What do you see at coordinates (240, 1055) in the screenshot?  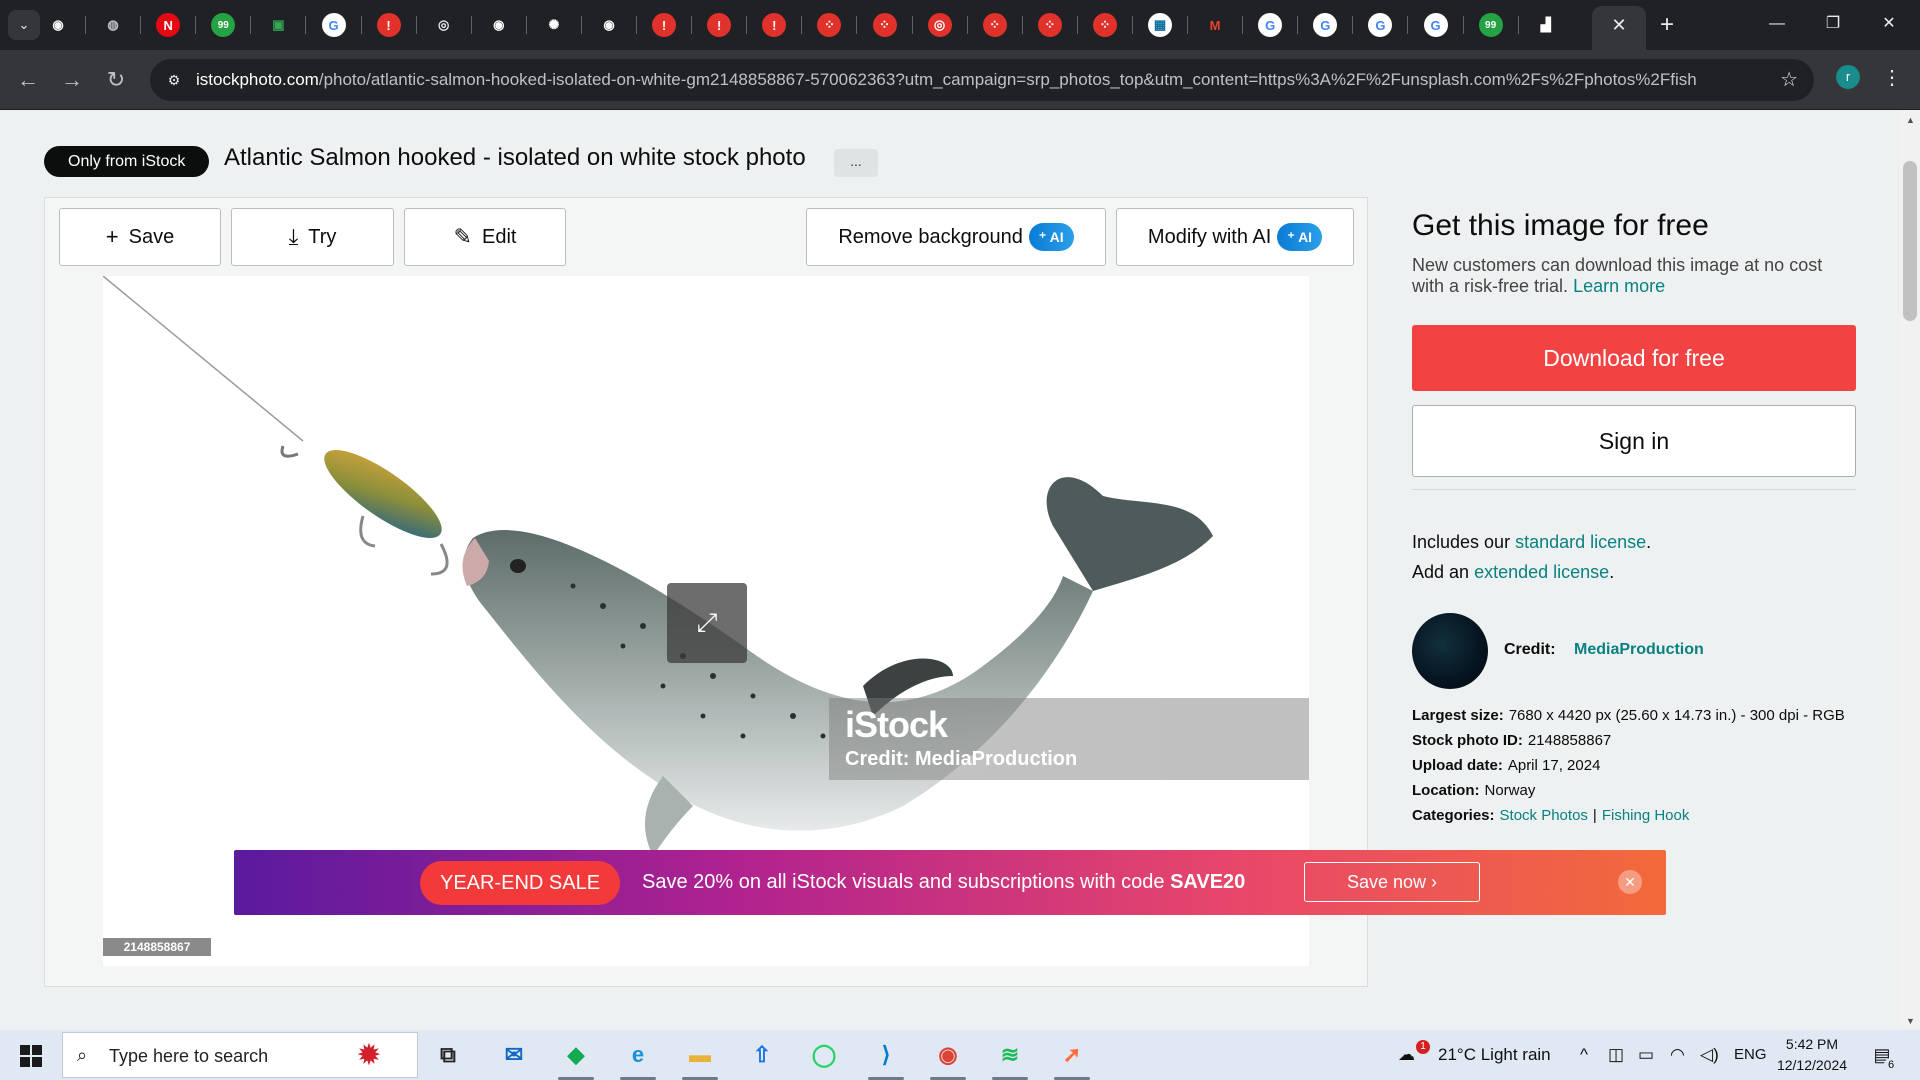 I see `taskbar-search-input: ⌕ Type here to search ✹` at bounding box center [240, 1055].